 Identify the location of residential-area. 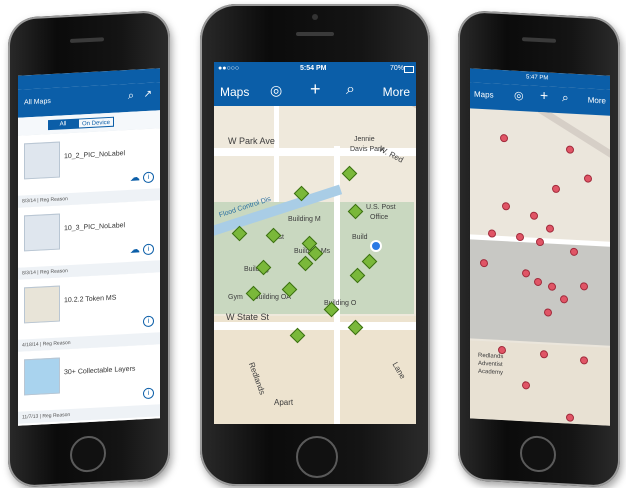
(315, 370).